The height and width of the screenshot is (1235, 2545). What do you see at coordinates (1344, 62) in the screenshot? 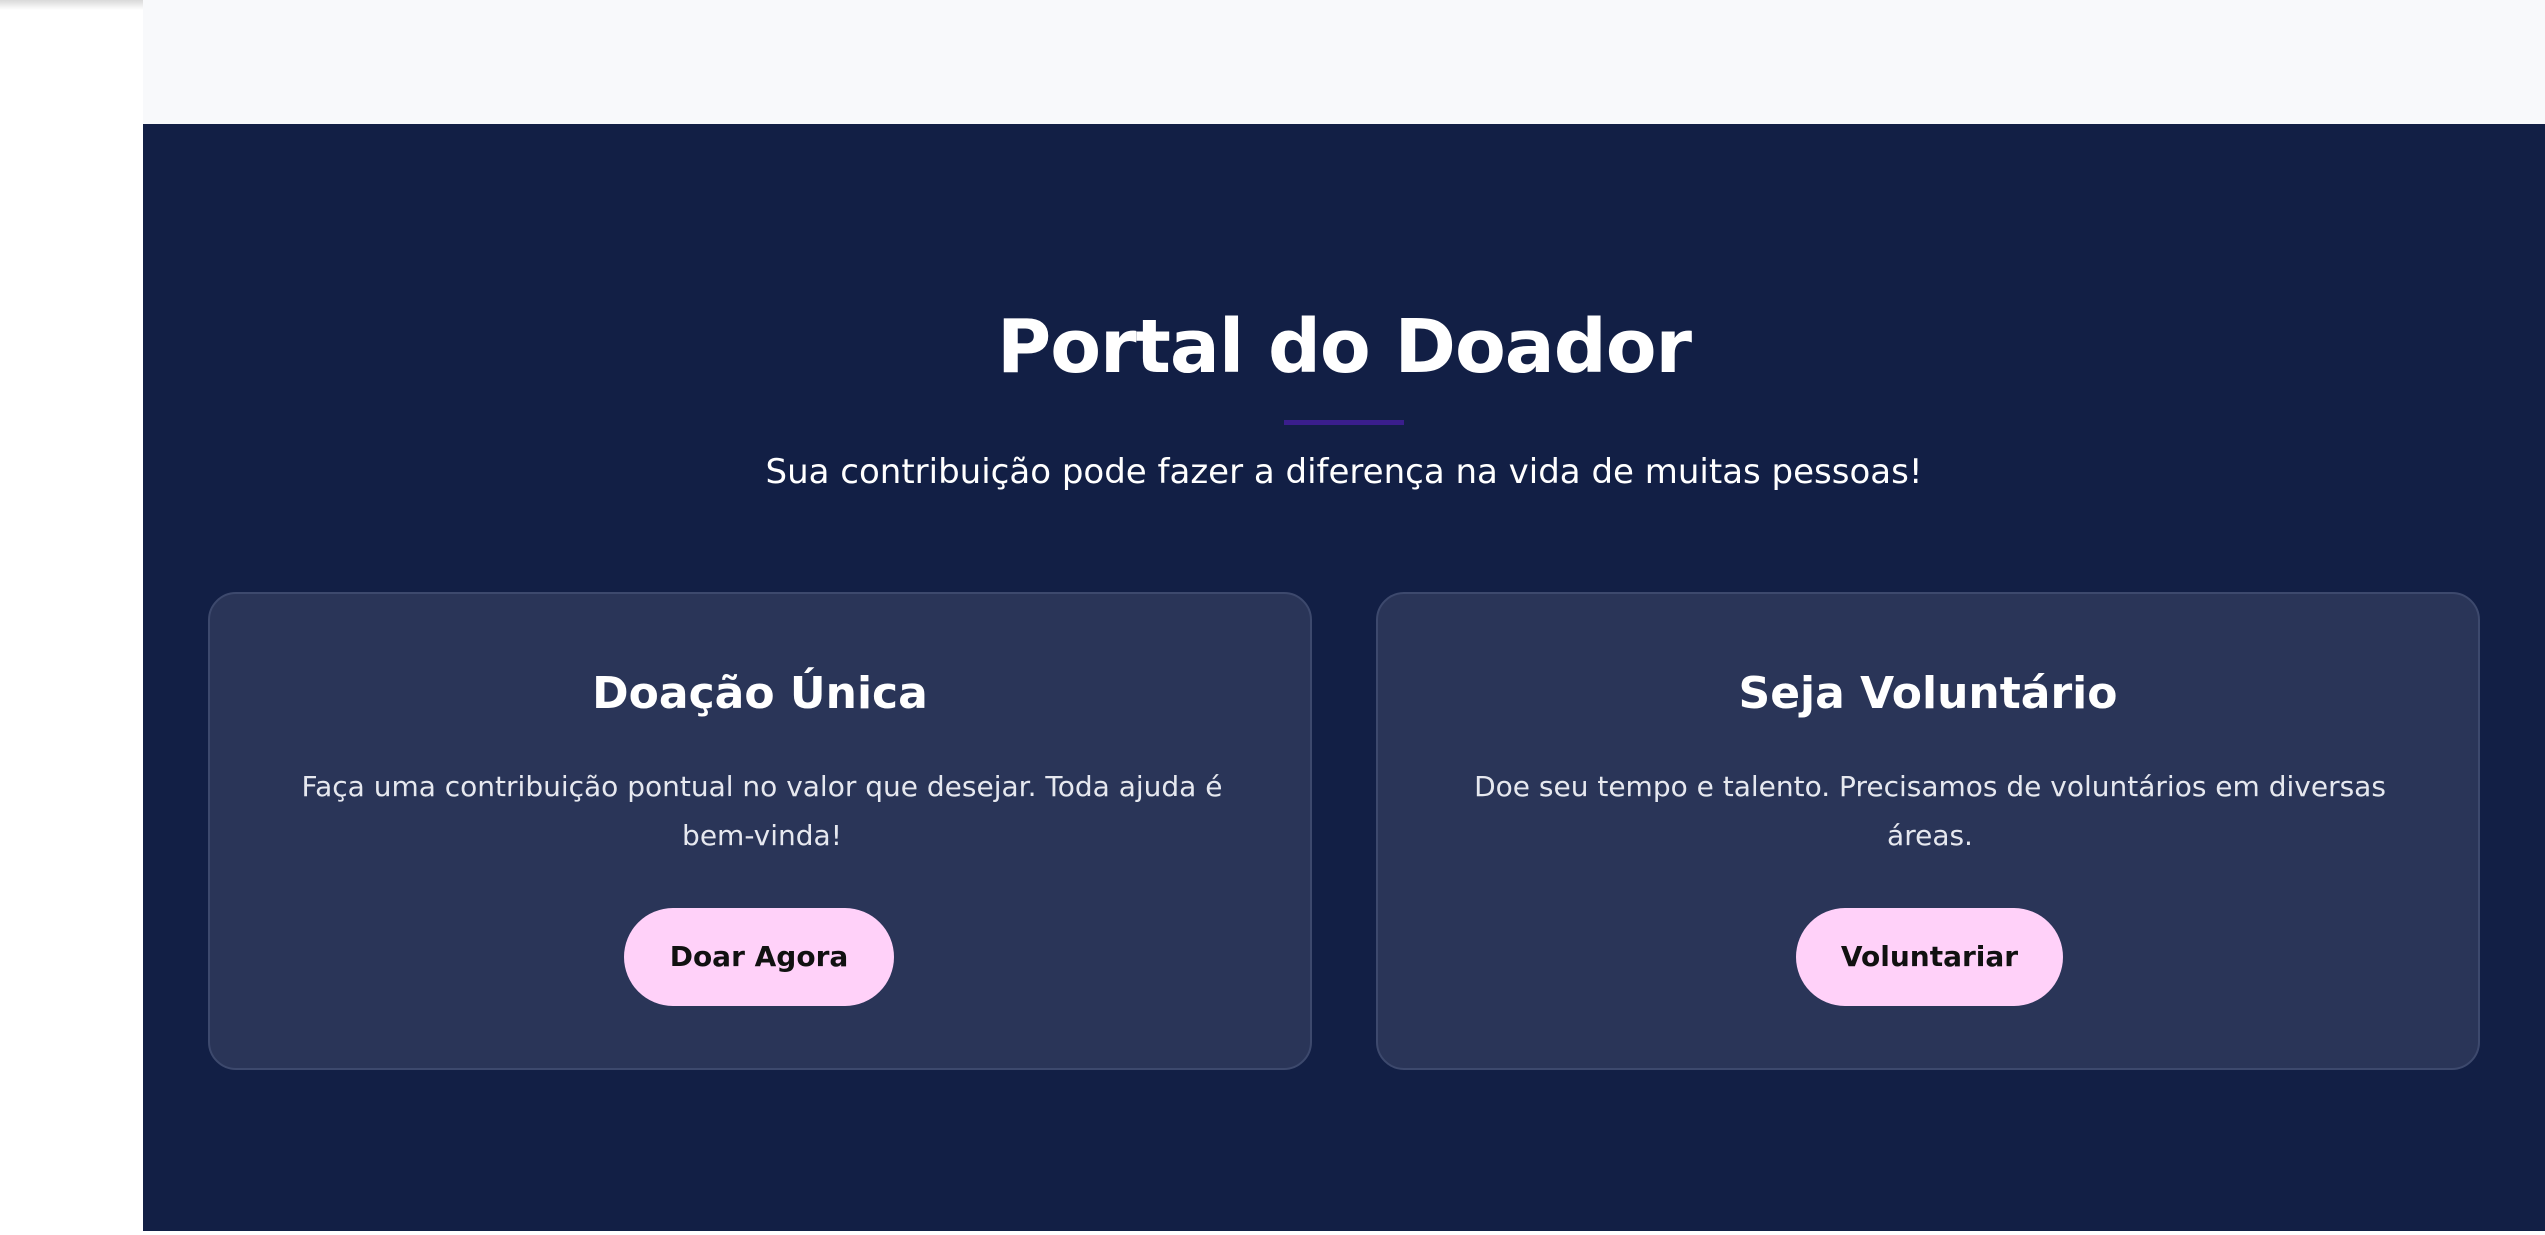
I see `top-band` at bounding box center [1344, 62].